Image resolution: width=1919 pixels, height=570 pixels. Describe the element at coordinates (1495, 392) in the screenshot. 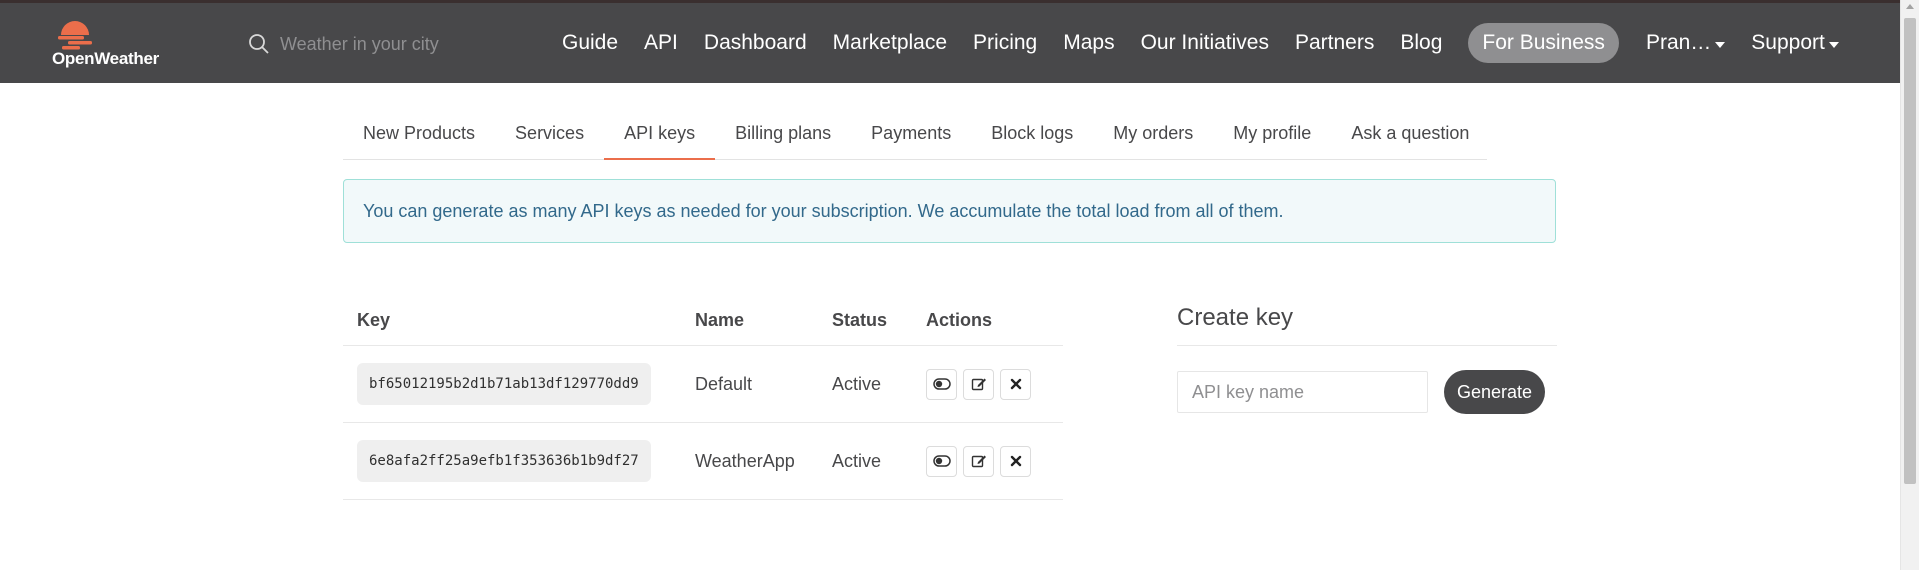

I see `generate-button: Generate` at that location.